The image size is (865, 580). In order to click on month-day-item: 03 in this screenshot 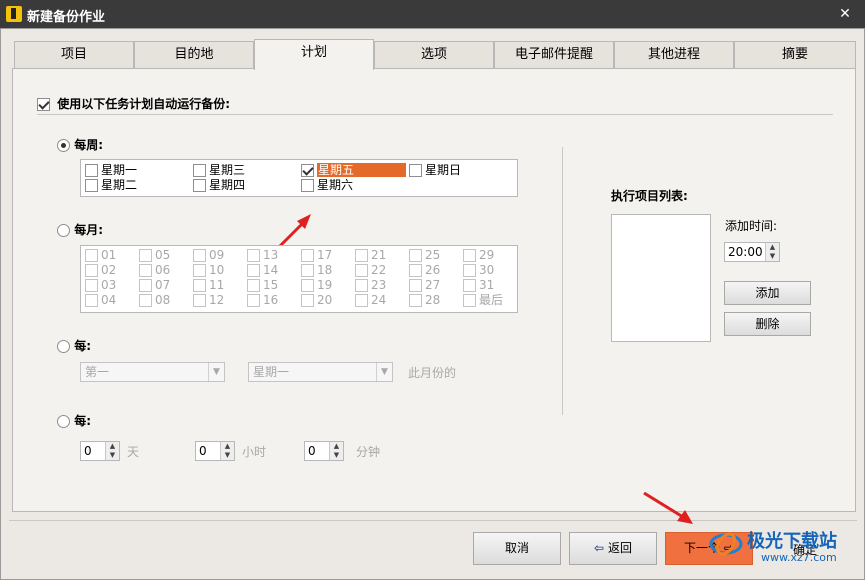, I will do `click(100, 285)`.